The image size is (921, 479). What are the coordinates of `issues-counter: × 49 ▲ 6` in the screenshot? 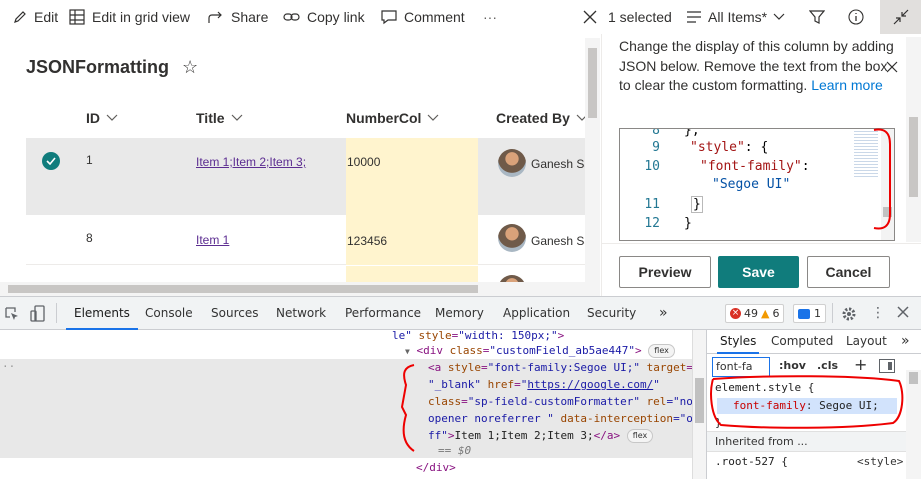 It's located at (755, 313).